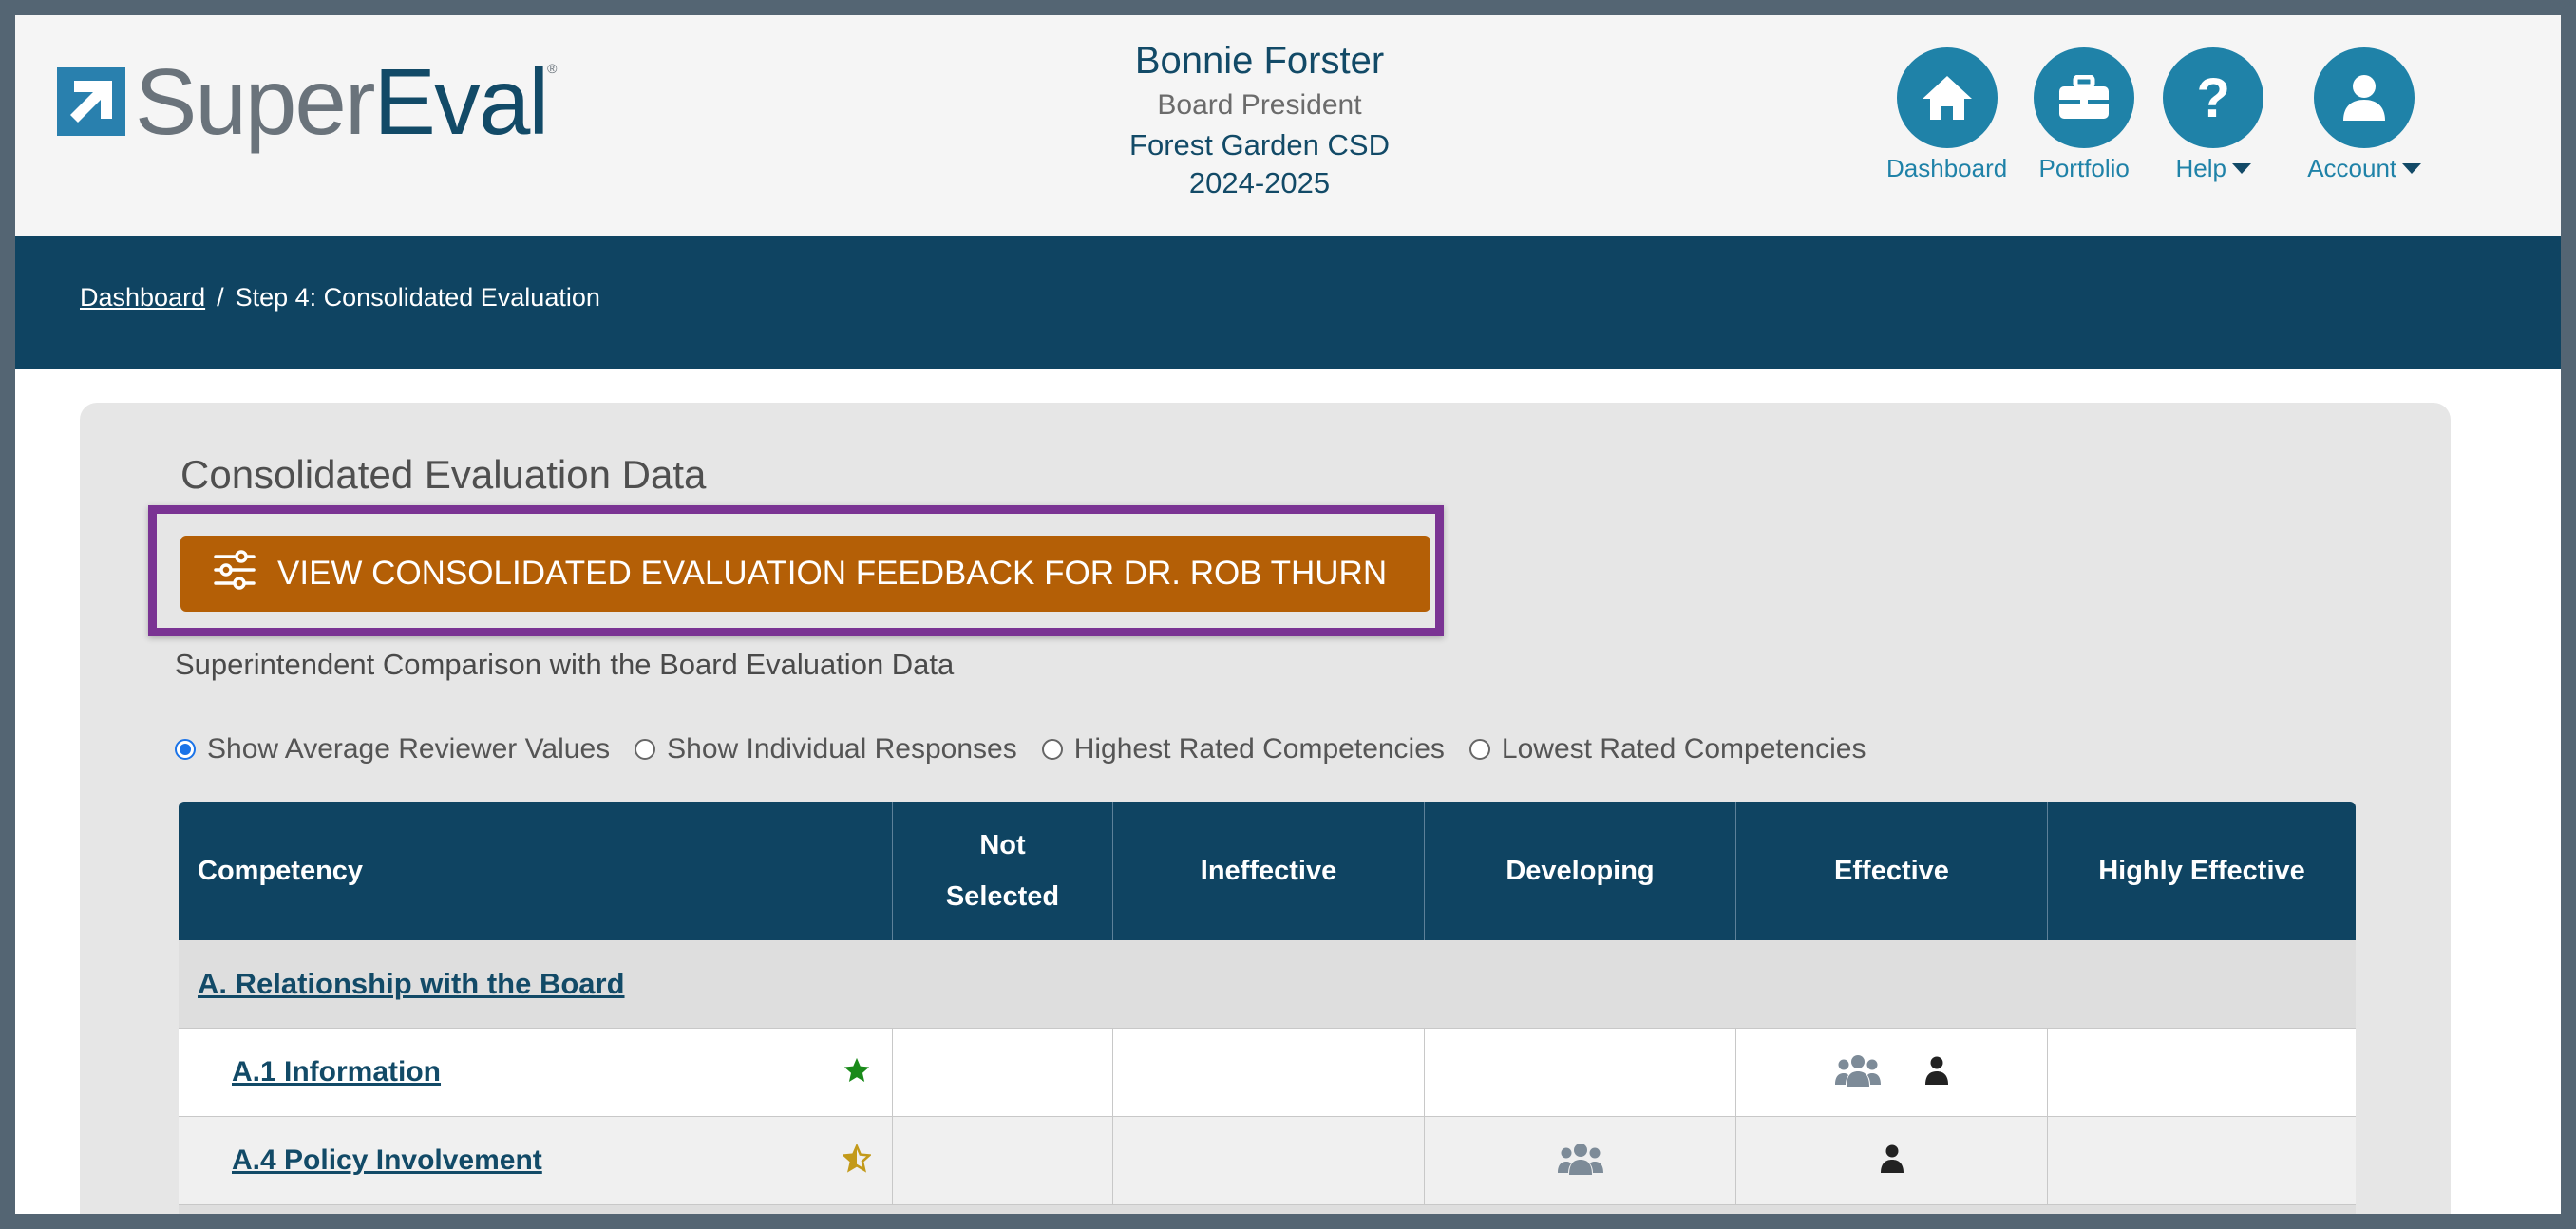 This screenshot has height=1229, width=2576. I want to click on question-icon: ?, so click(2213, 98).